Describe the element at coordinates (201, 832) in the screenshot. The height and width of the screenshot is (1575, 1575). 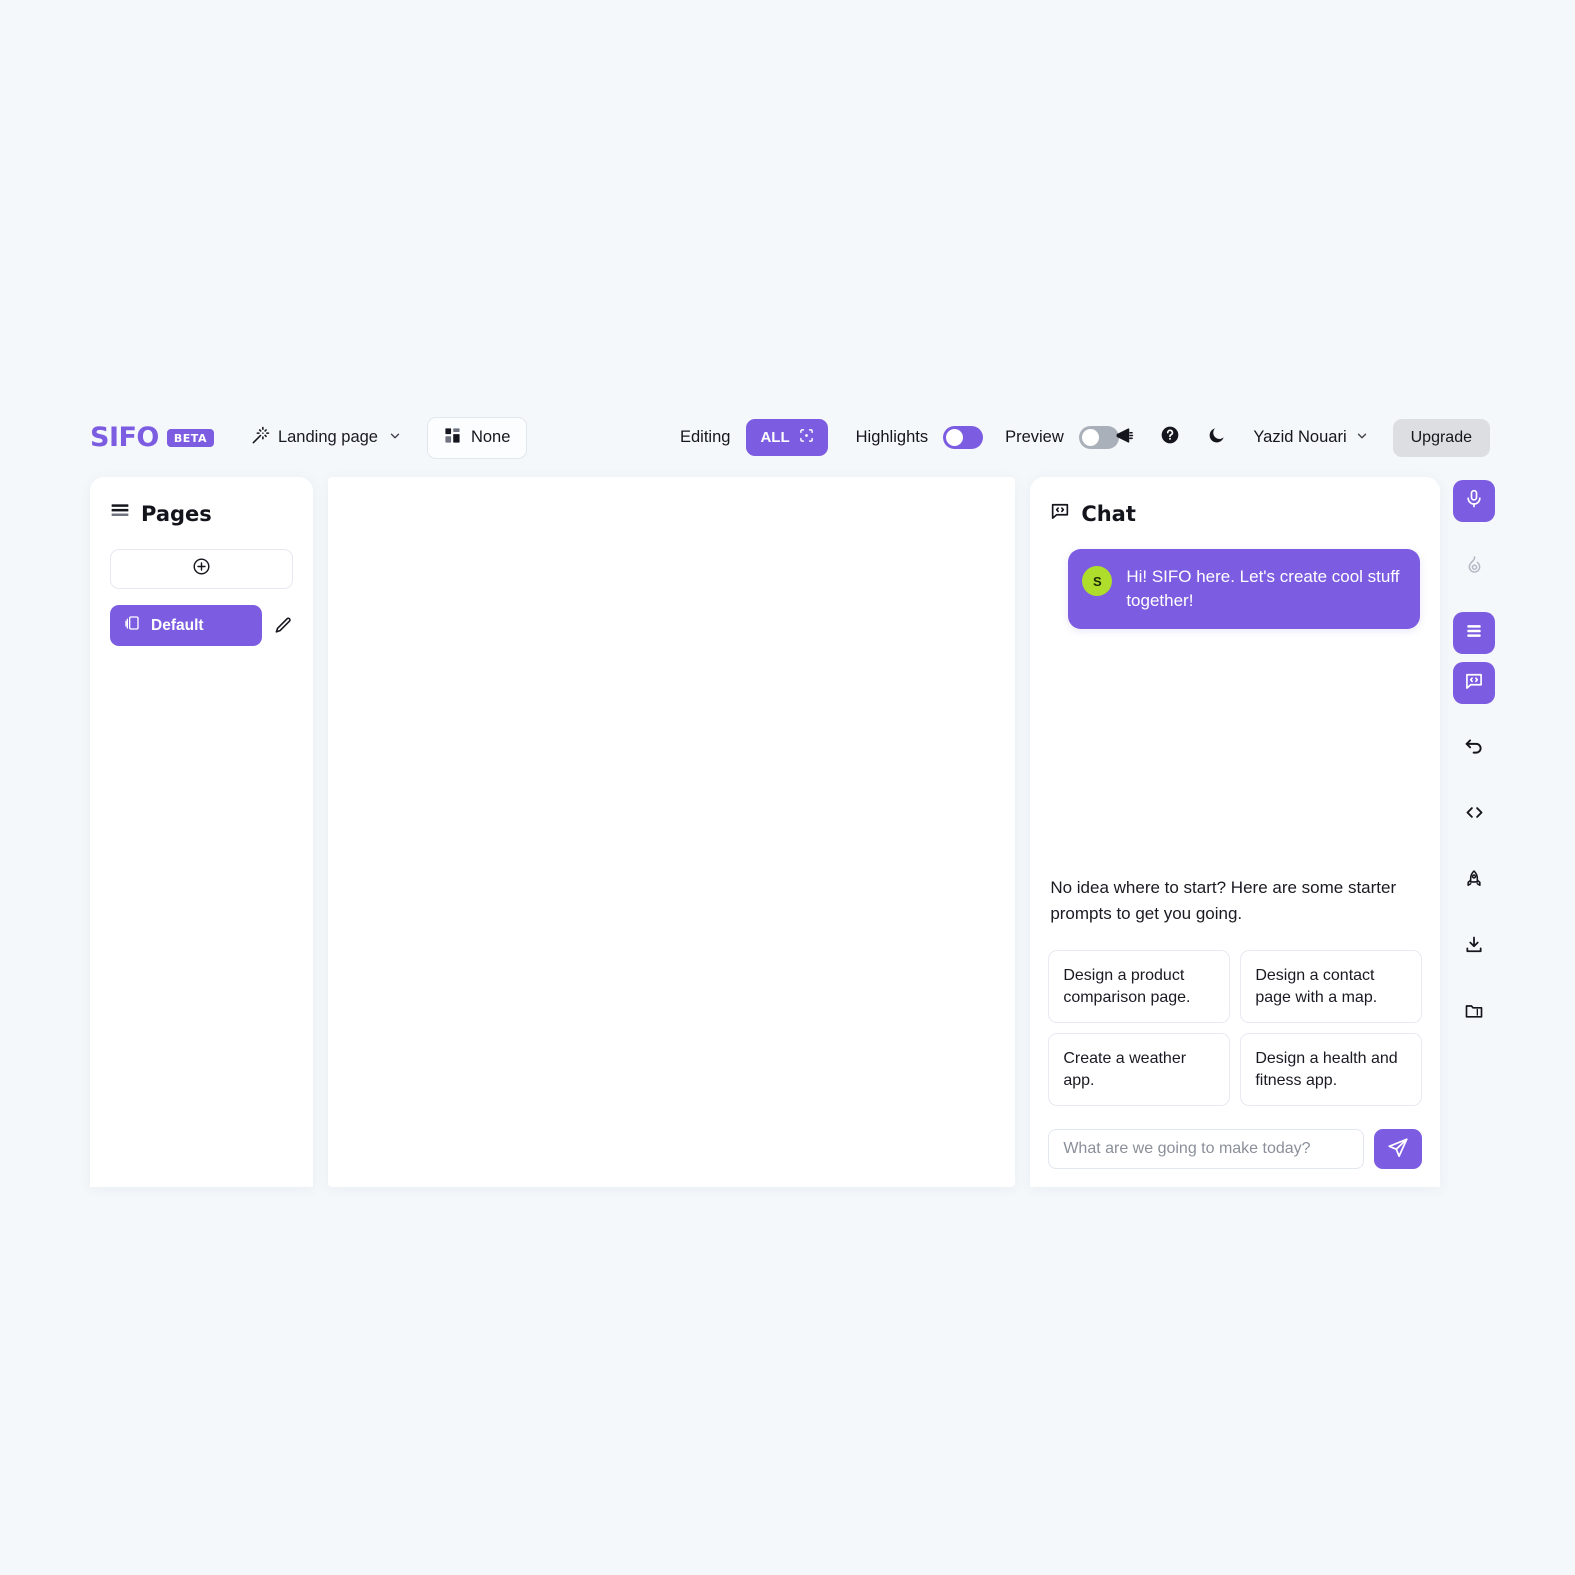
I see `pages-panel: Pages Default` at that location.